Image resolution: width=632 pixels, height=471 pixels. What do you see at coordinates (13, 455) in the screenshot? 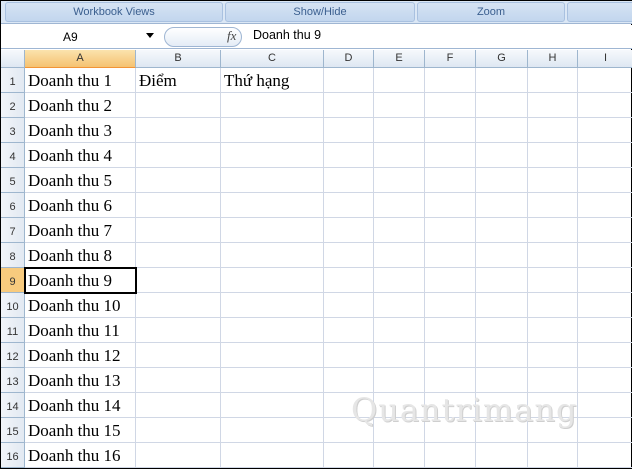
I see `row-header-16: 16` at bounding box center [13, 455].